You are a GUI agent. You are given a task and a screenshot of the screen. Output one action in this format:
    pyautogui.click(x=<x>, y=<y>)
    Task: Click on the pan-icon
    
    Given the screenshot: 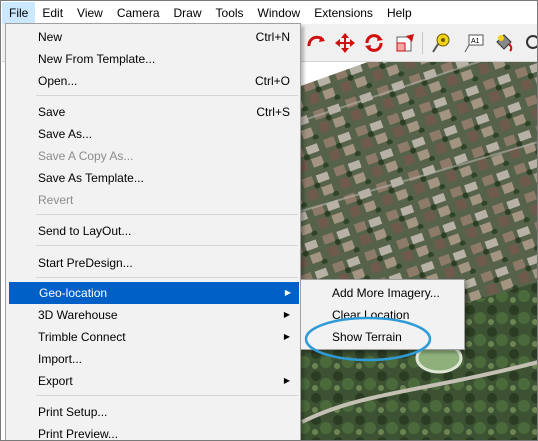 What is the action you would take?
    pyautogui.click(x=345, y=43)
    